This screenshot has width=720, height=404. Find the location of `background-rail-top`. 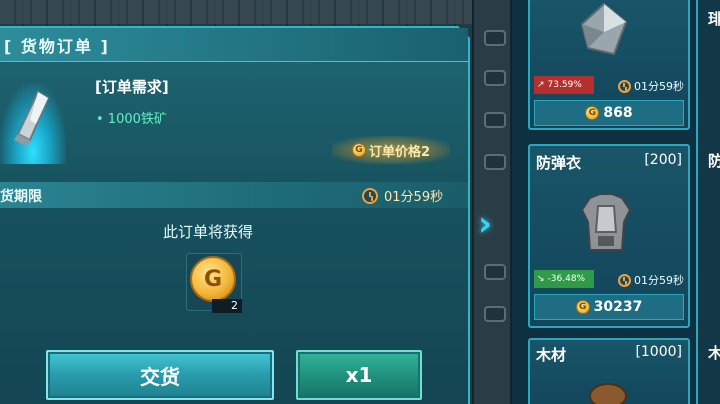

background-rail-top is located at coordinates (260, 12).